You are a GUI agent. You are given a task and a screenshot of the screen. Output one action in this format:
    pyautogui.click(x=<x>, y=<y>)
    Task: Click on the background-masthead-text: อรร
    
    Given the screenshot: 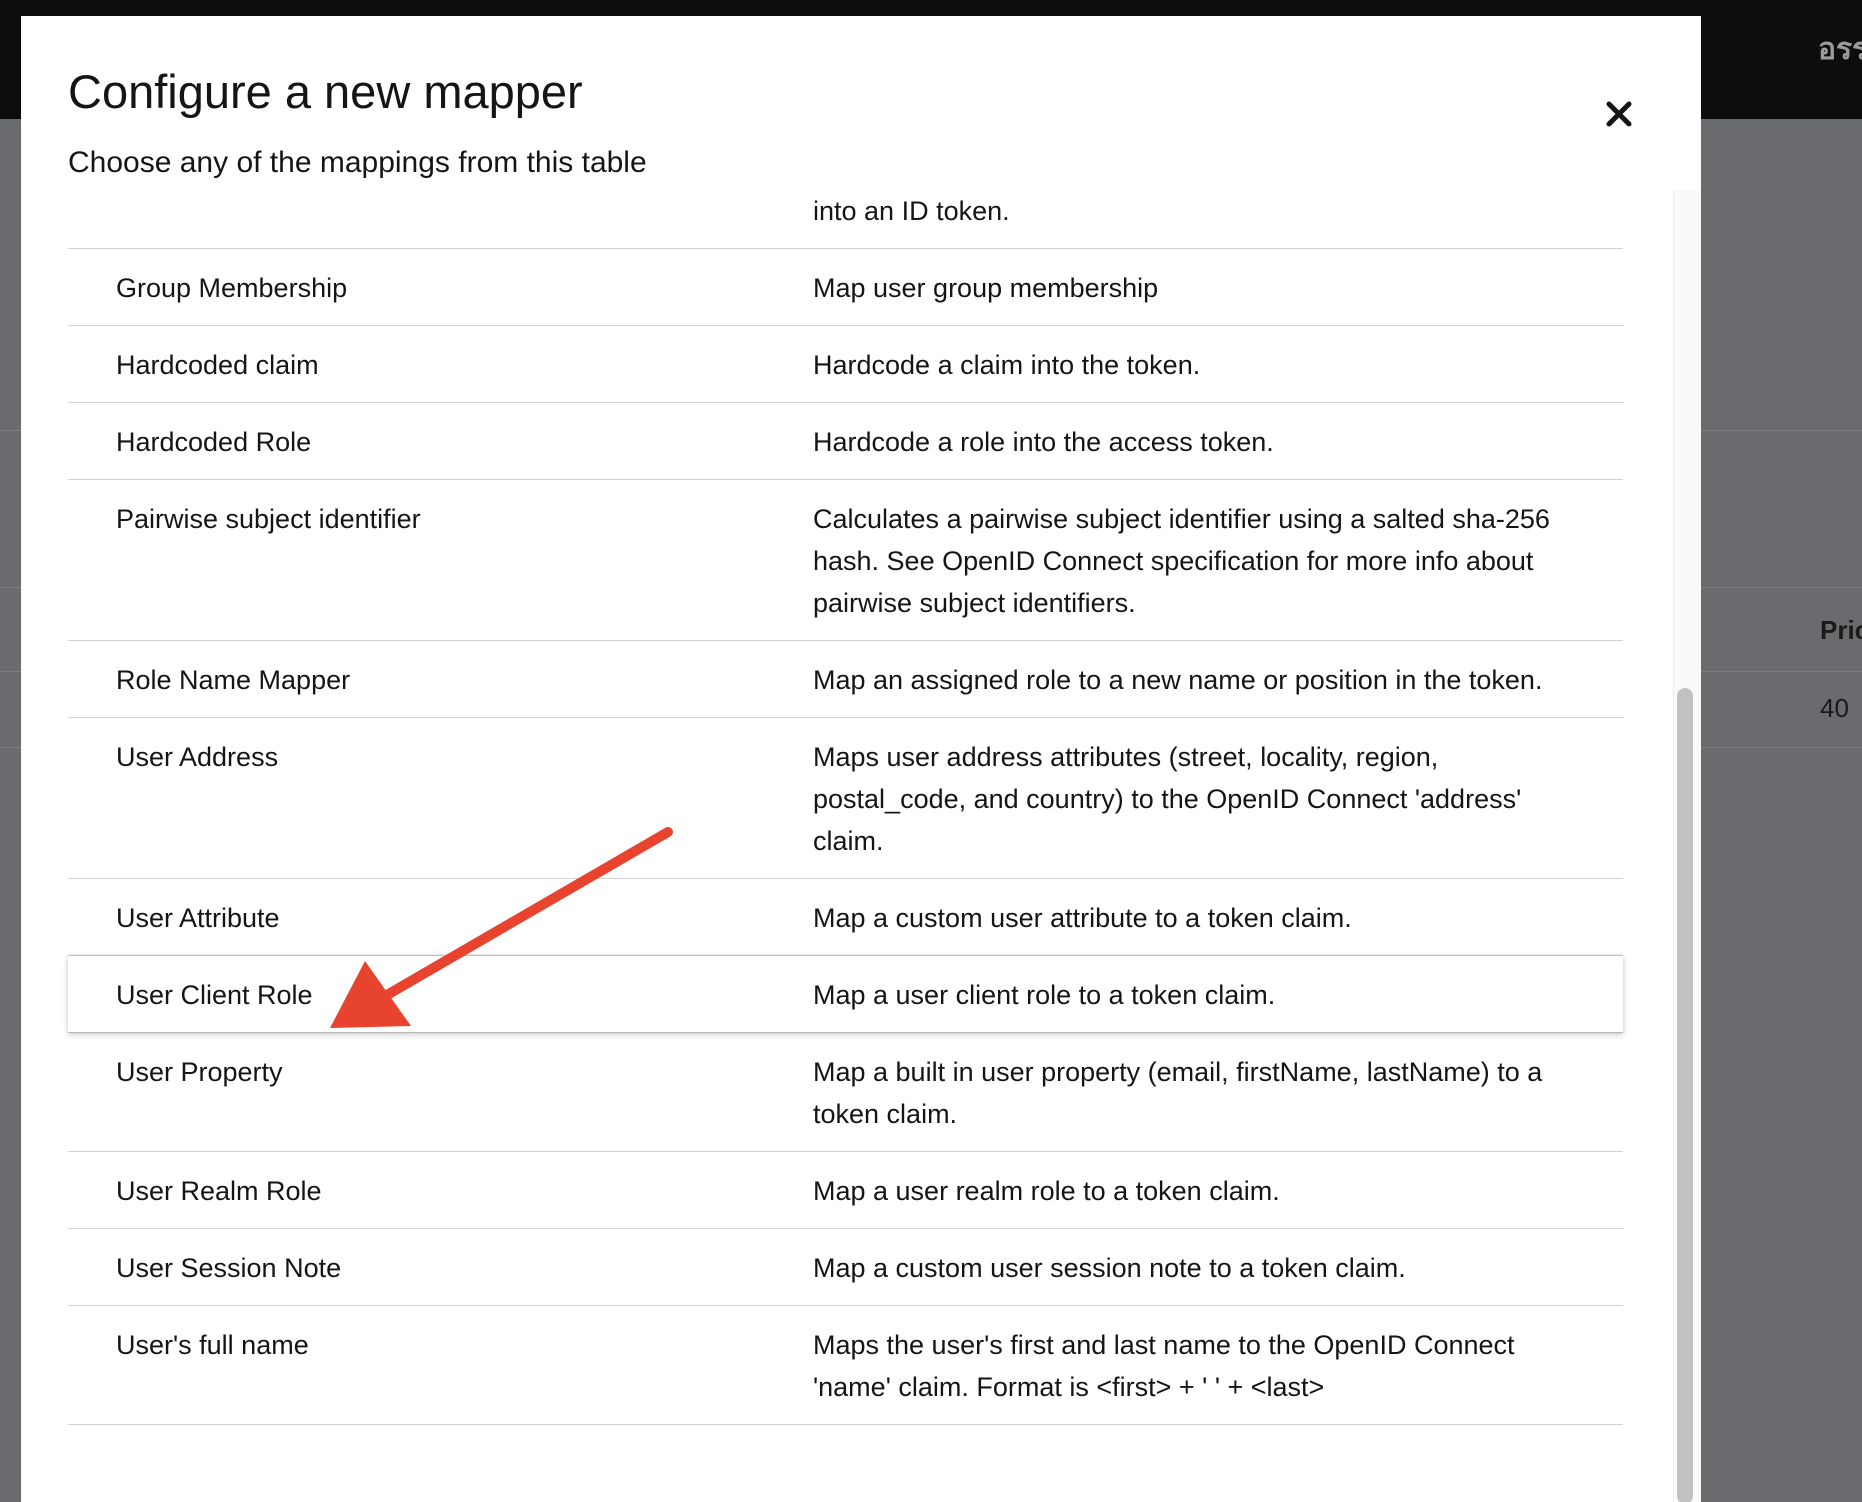 What is the action you would take?
    pyautogui.click(x=1840, y=49)
    